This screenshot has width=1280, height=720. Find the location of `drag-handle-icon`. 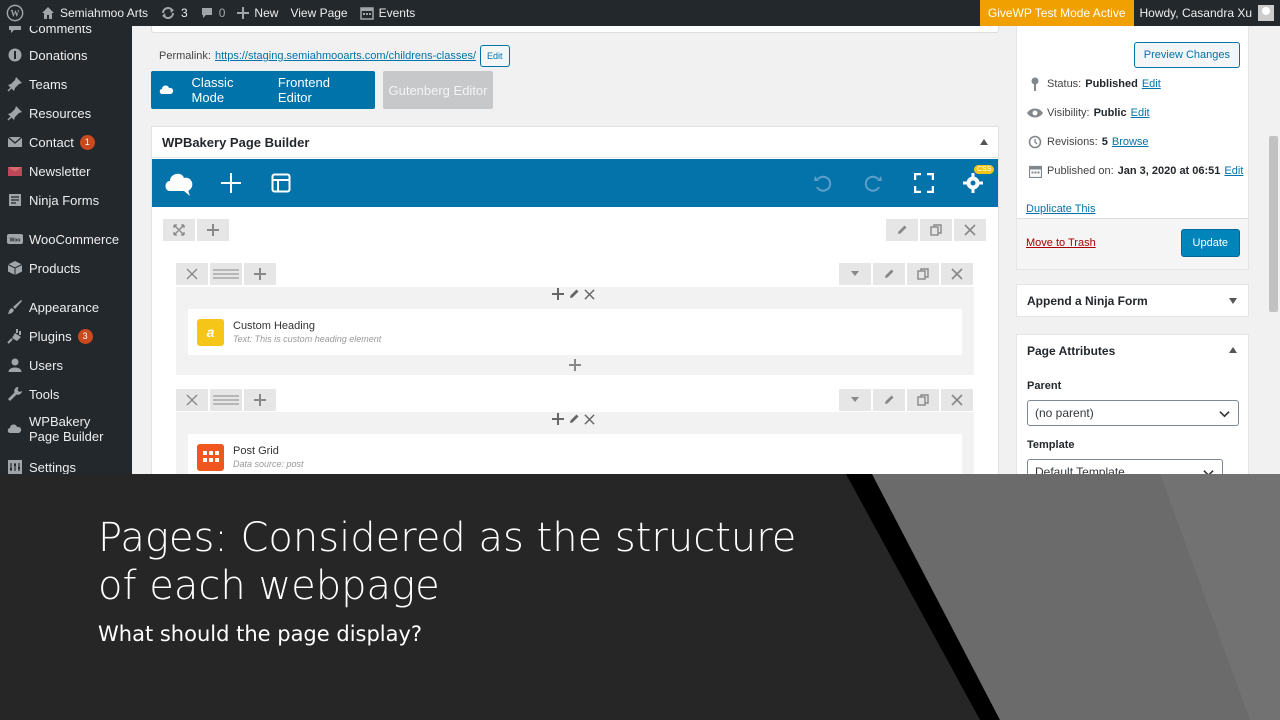

drag-handle-icon is located at coordinates (226, 274).